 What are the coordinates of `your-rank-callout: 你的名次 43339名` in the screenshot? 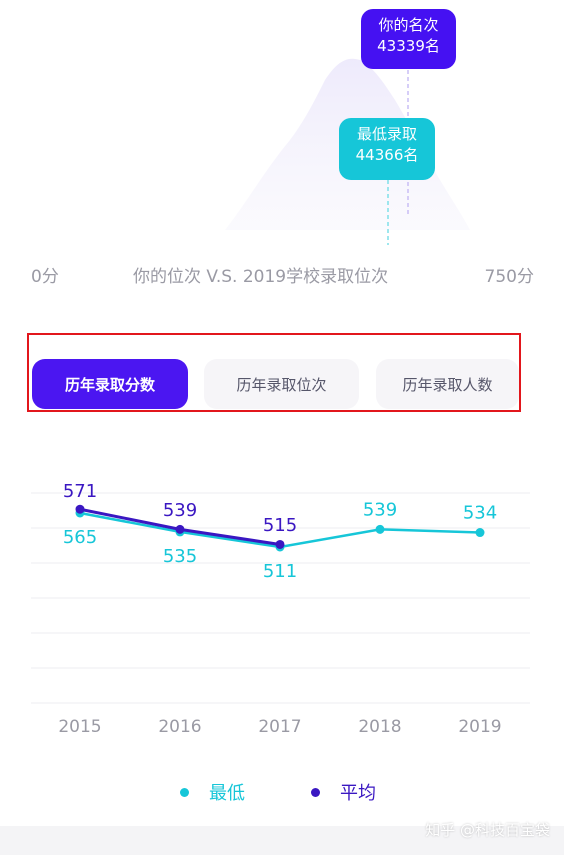 It's located at (408, 39).